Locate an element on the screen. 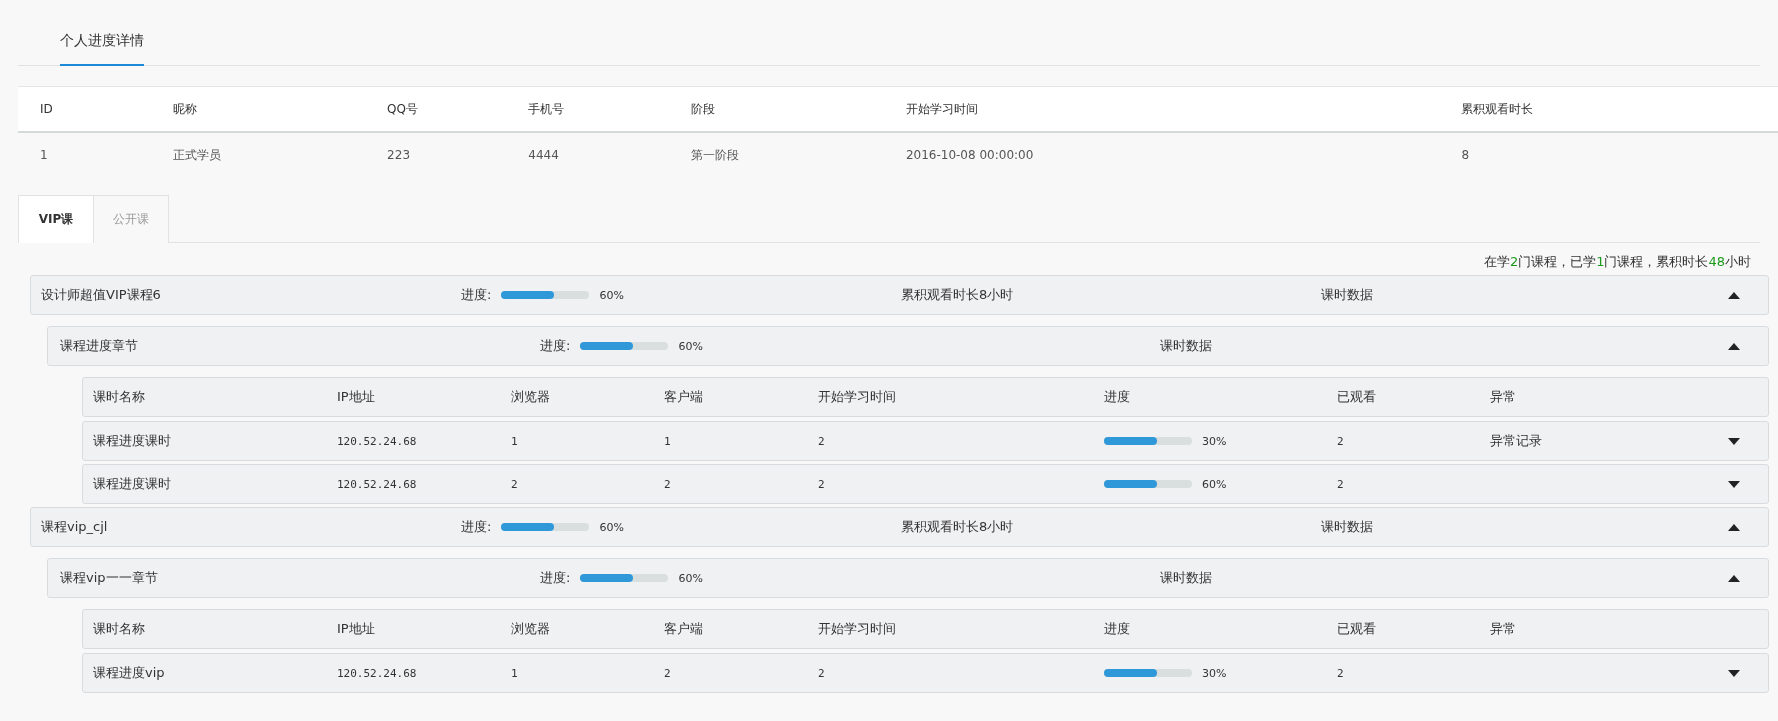 The width and height of the screenshot is (1778, 721). table-cell: 4444 is located at coordinates (609, 154).